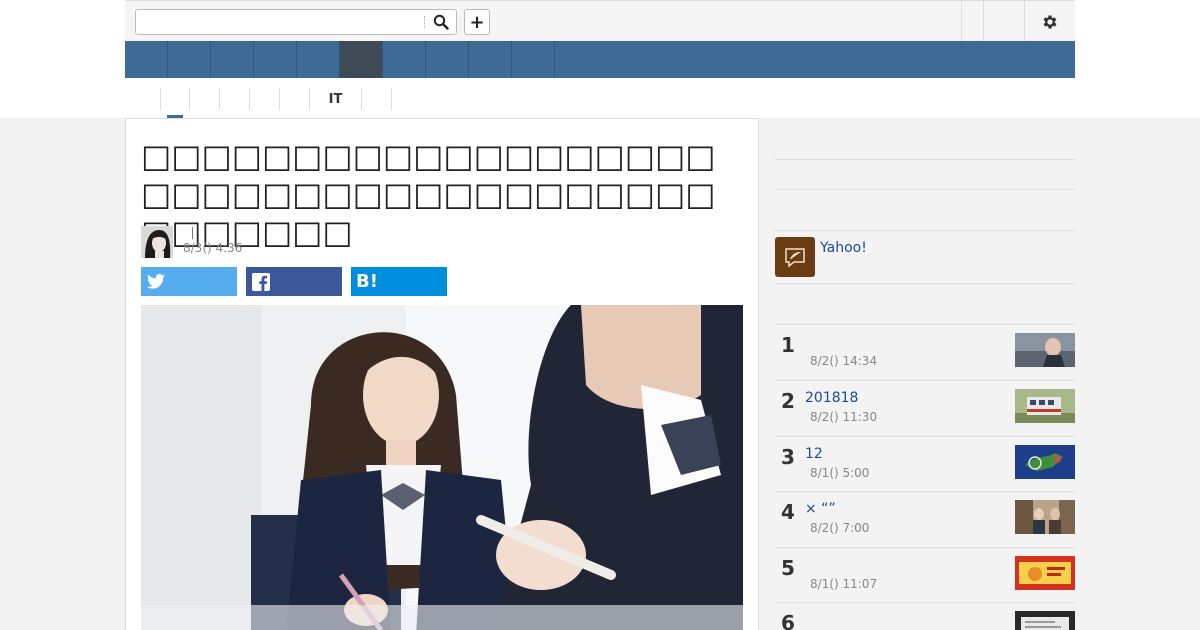  Describe the element at coordinates (925, 351) in the screenshot. I see `ranking-item: 1 8/2() 14:34` at that location.